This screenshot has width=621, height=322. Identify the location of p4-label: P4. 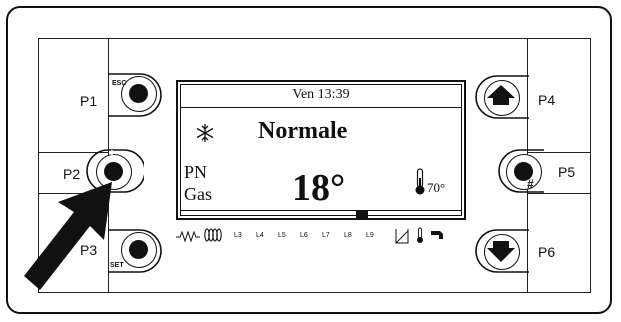
(547, 100).